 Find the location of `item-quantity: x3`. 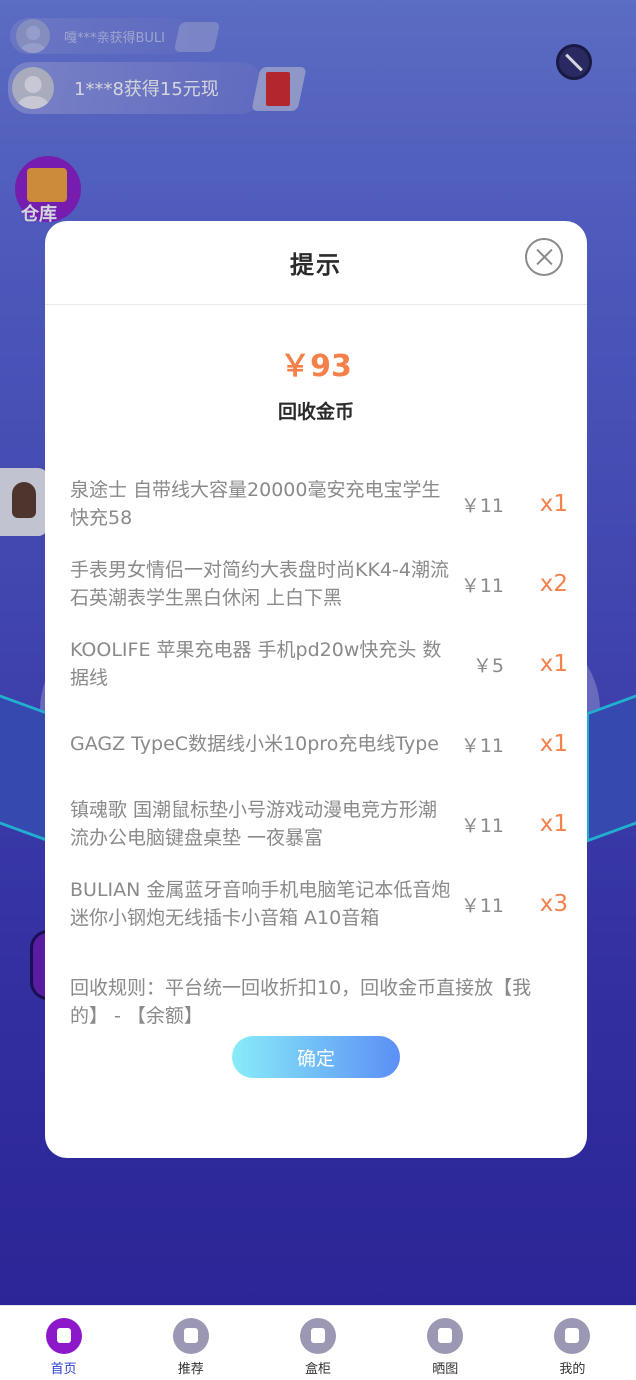

item-quantity: x3 is located at coordinates (553, 904).